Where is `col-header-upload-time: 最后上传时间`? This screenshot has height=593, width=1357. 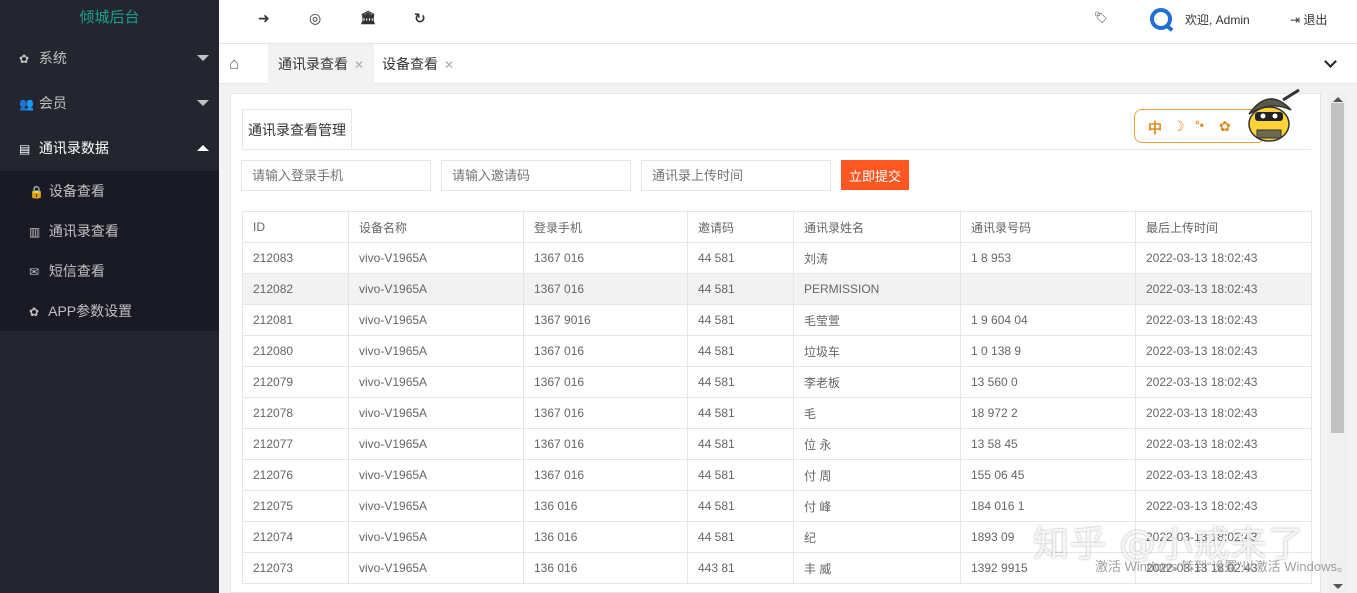 col-header-upload-time: 最后上传时间 is located at coordinates (1223, 227).